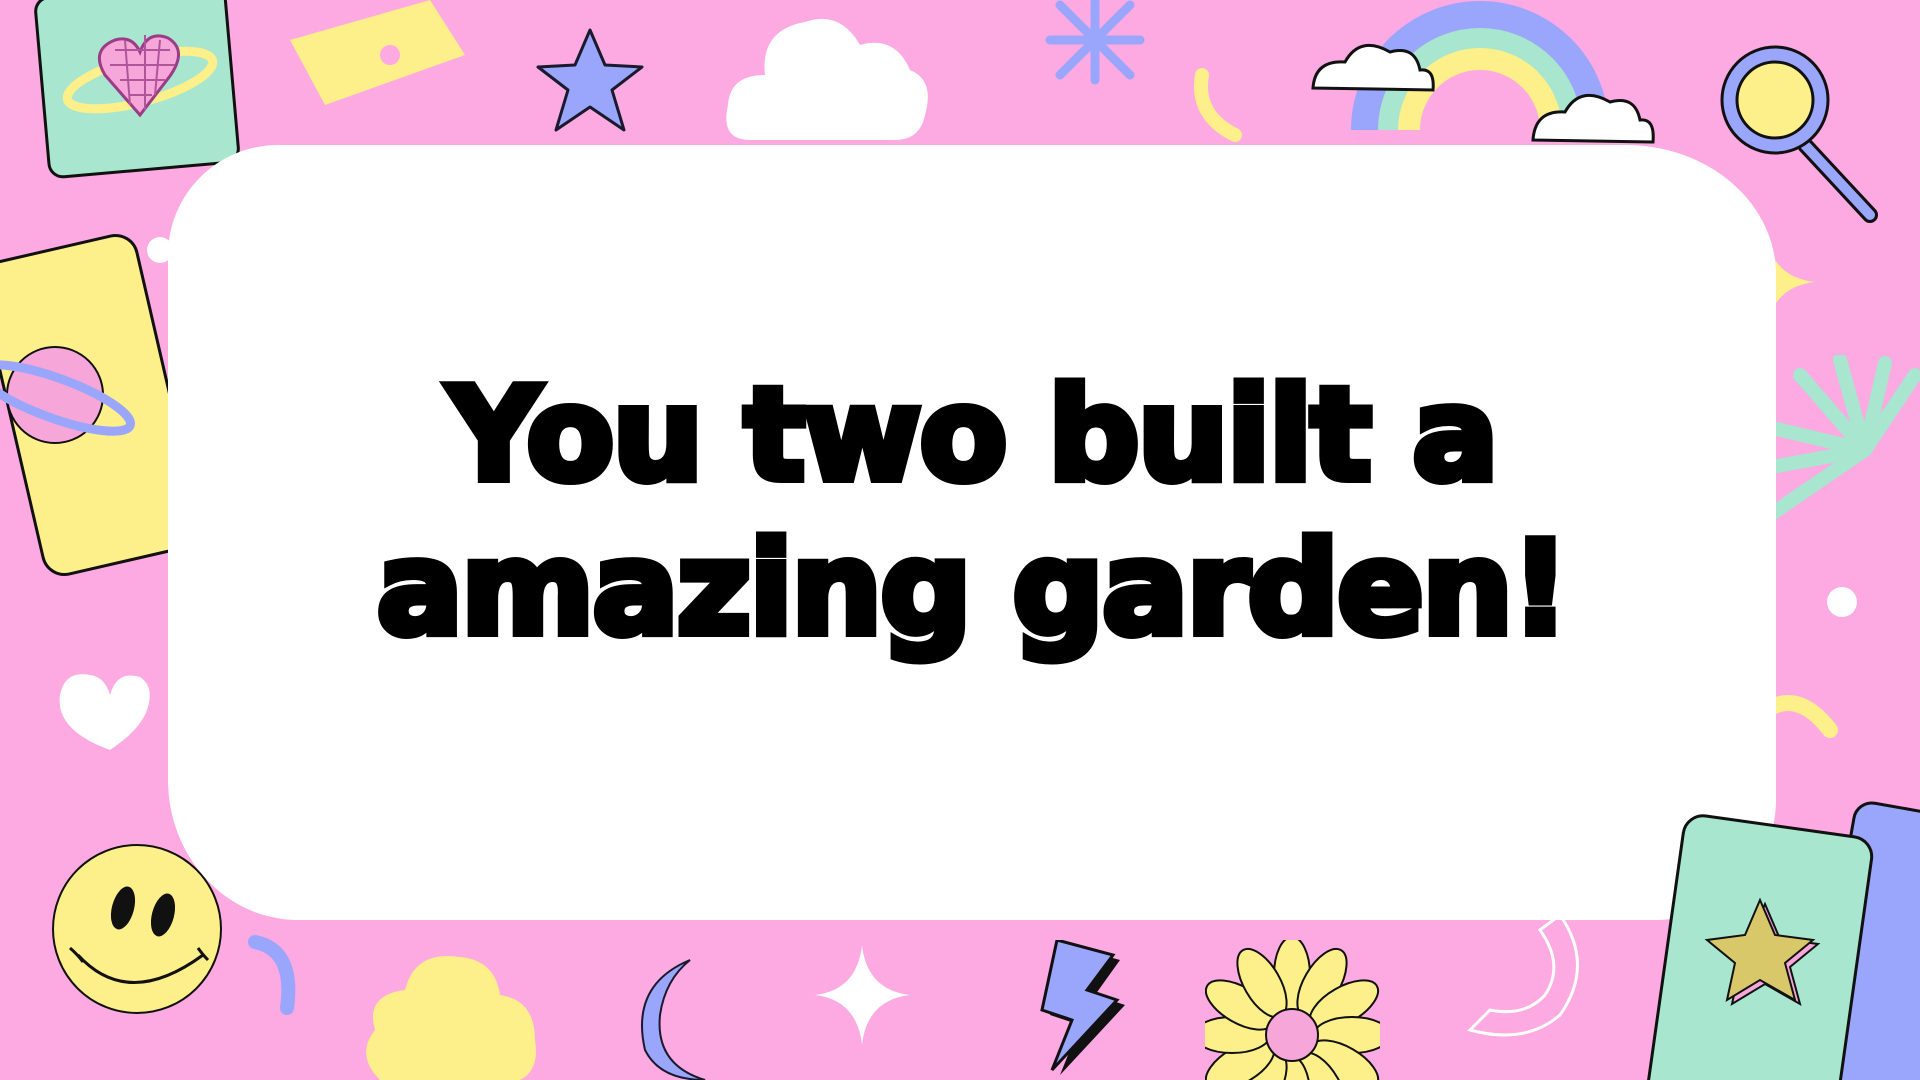  I want to click on asterisk-icon, so click(1095, 42).